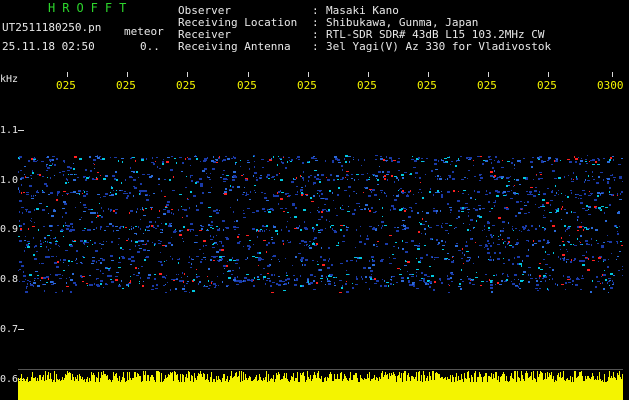  Describe the element at coordinates (9, 329) in the screenshot. I see `y-tick-label: 0.7` at that location.